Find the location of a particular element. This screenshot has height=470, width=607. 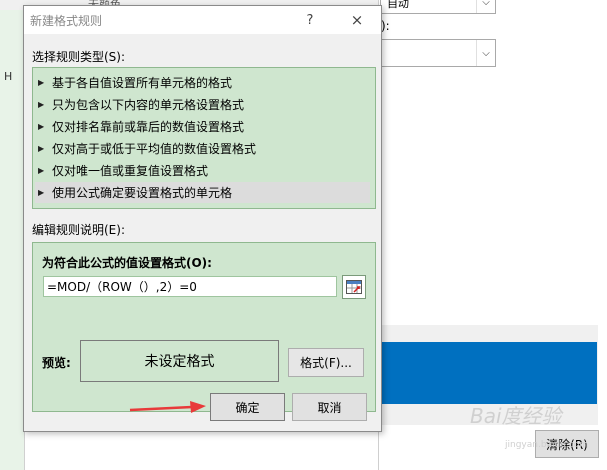

rule-type-item-selected: ▶ 使用公式确定要设置格式的单元格 is located at coordinates (202, 192).